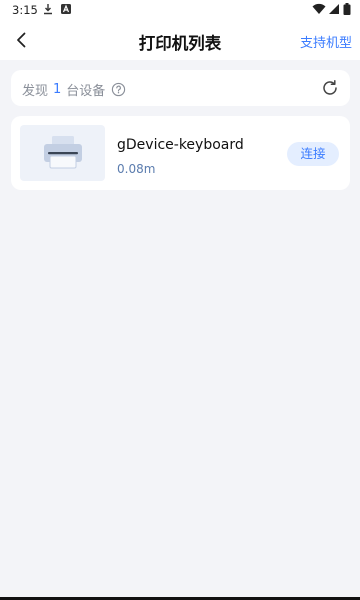 The image size is (360, 600). What do you see at coordinates (86, 91) in the screenshot?
I see `found-suffix: 台设备` at bounding box center [86, 91].